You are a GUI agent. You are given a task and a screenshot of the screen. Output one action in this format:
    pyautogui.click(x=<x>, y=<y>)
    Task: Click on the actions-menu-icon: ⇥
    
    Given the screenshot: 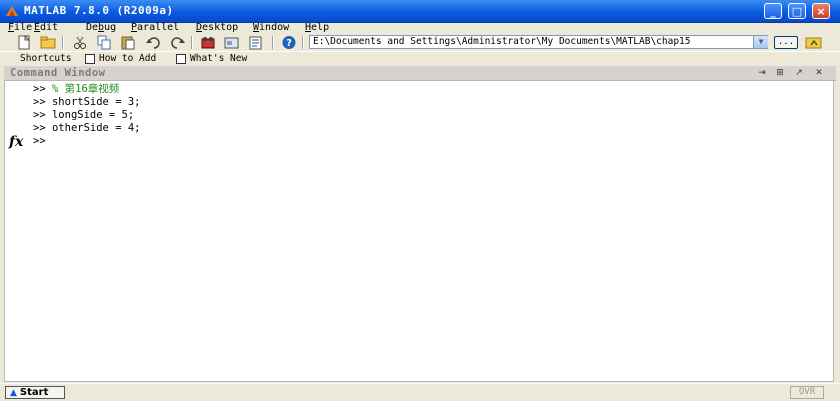 What is the action you would take?
    pyautogui.click(x=762, y=73)
    